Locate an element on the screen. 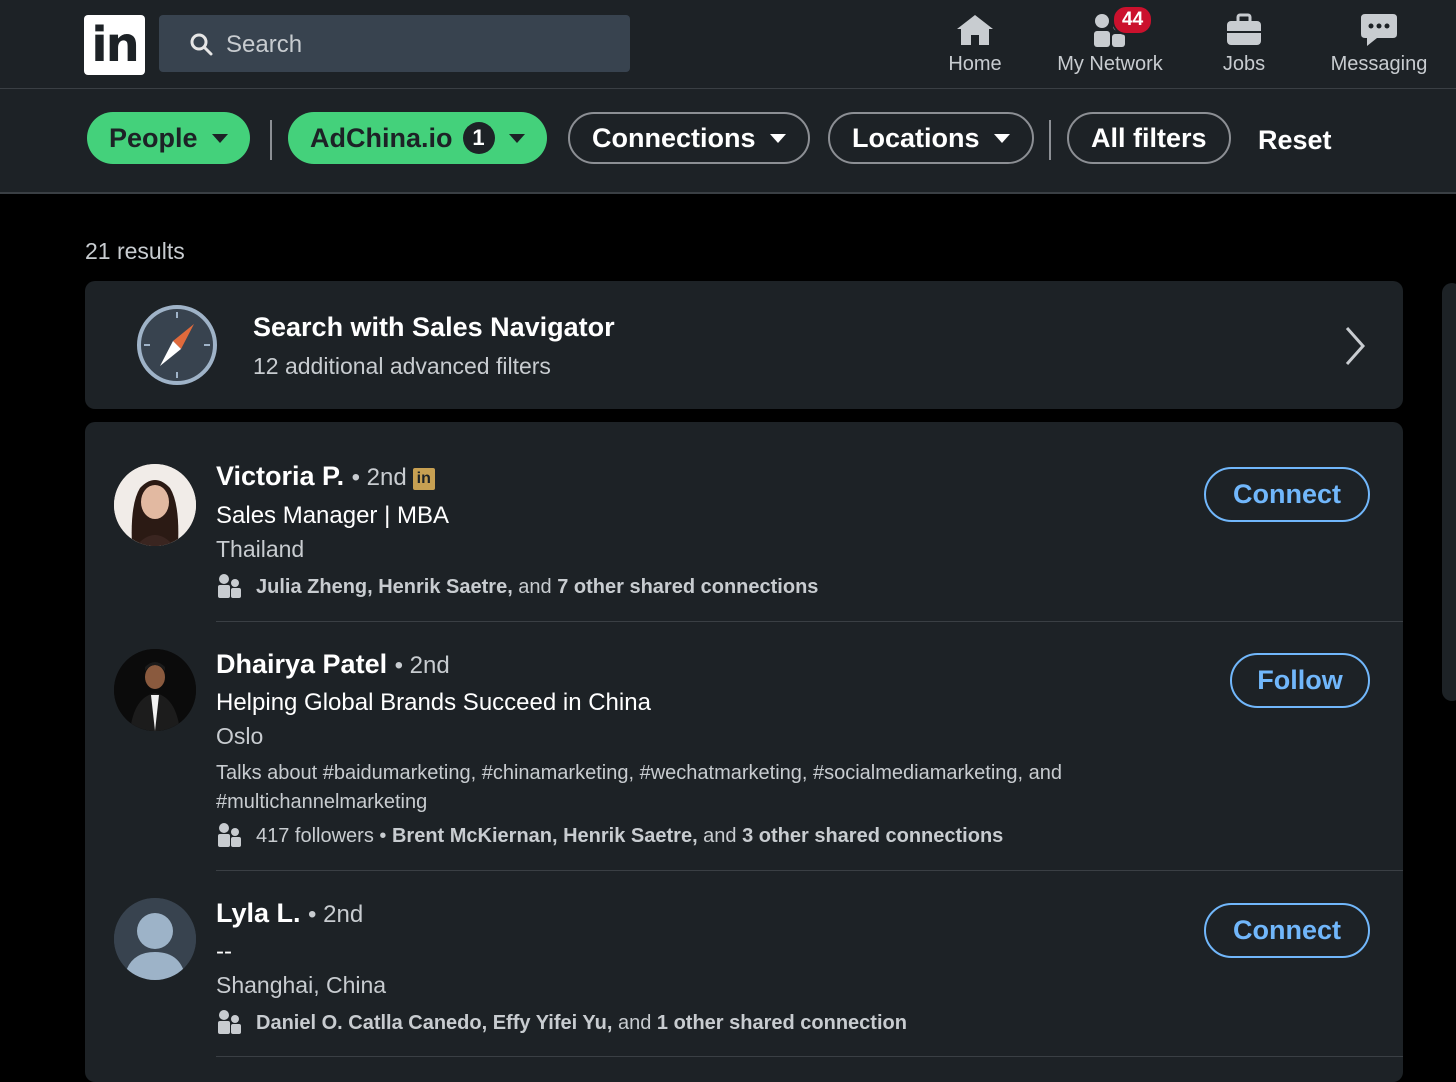  filter-connections: Connections is located at coordinates (689, 138).